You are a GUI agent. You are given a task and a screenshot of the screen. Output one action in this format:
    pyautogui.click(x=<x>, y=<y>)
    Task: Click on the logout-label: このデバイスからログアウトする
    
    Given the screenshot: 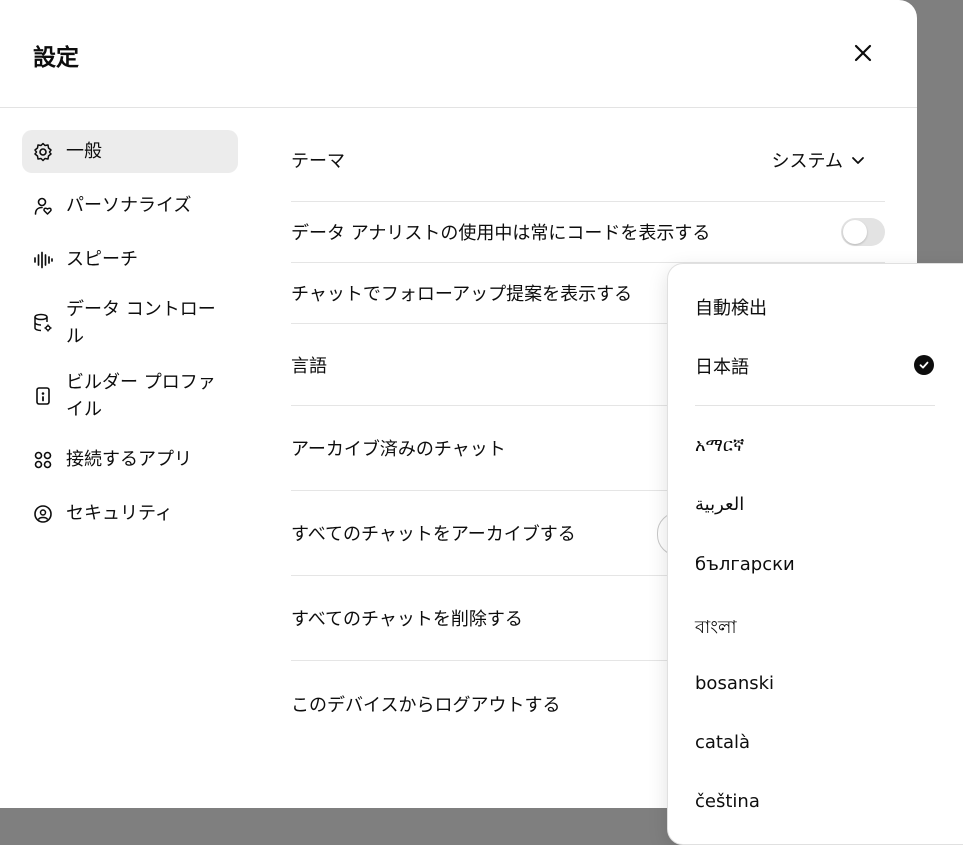 What is the action you would take?
    pyautogui.click(x=426, y=705)
    